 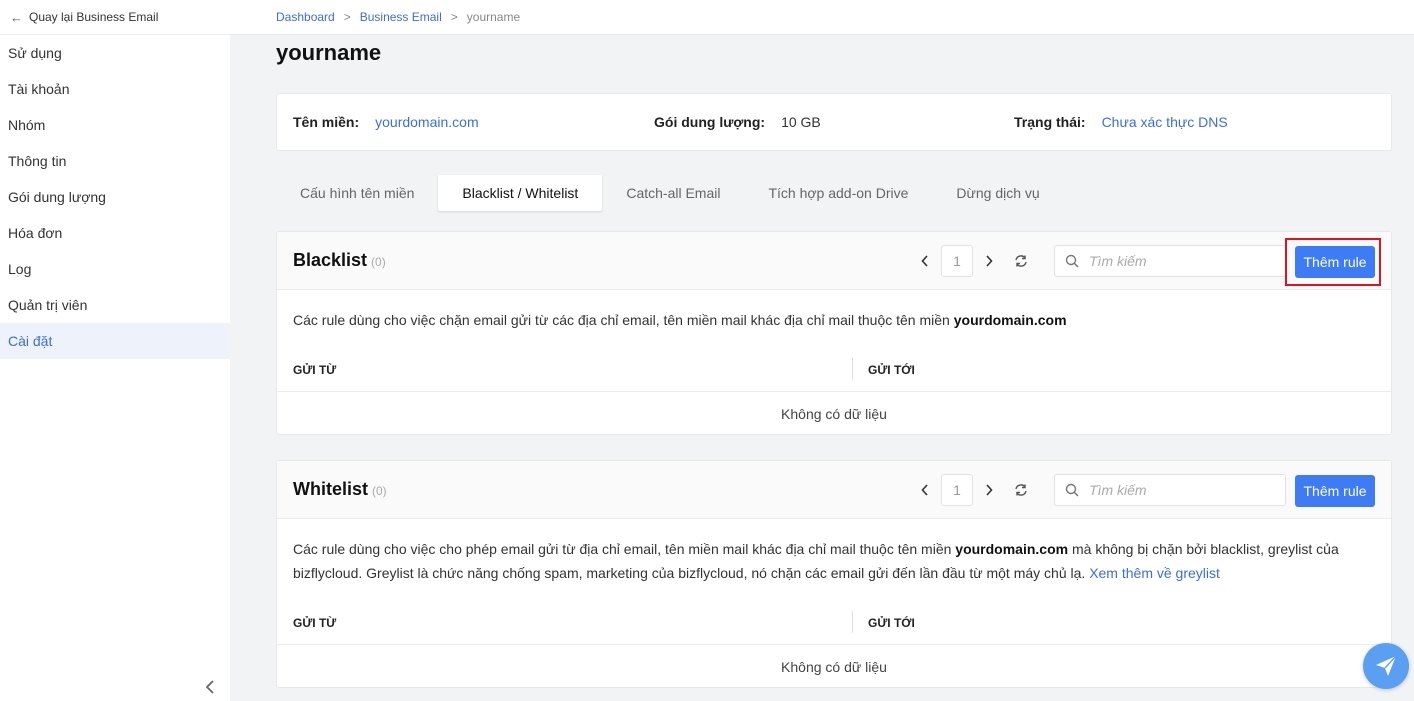 What do you see at coordinates (30, 341) in the screenshot?
I see `sidebar-item-label: Cài đặt` at bounding box center [30, 341].